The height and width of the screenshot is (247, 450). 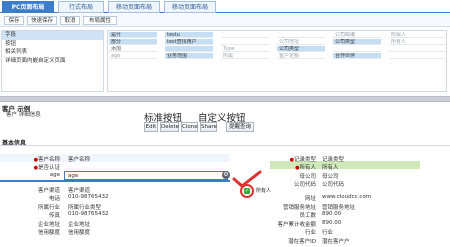 What do you see at coordinates (133, 56) in the screenshot?
I see `field-chip: age` at bounding box center [133, 56].